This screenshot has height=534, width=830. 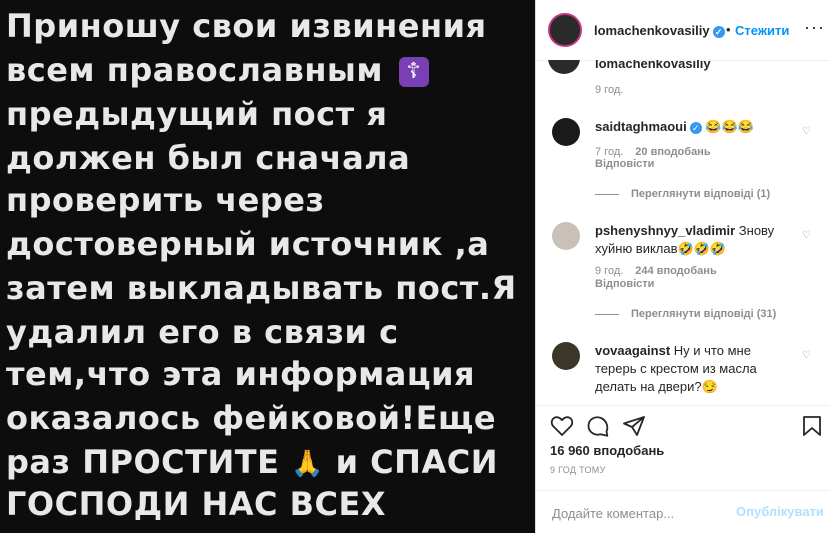 I want to click on comment-input, so click(x=642, y=513).